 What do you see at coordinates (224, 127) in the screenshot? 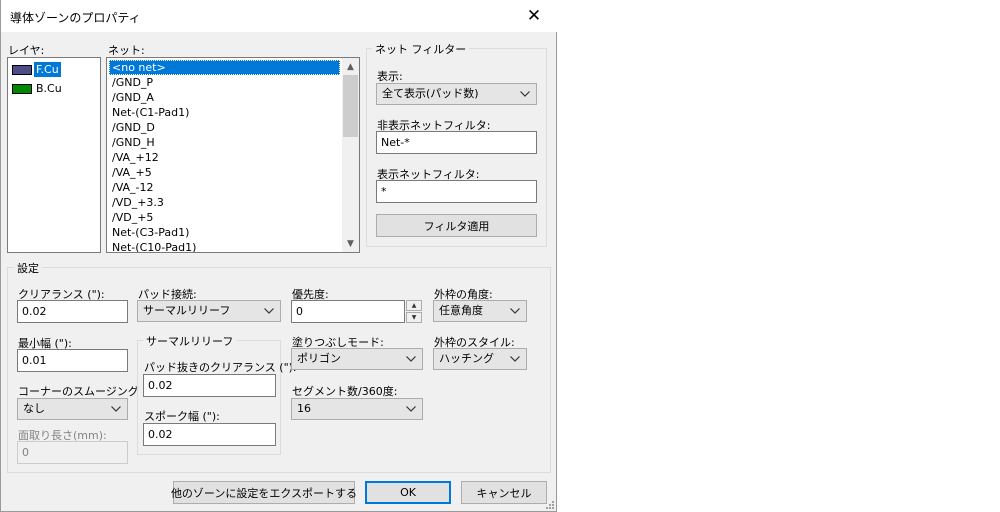
I see `net-list-item: /GND_D` at bounding box center [224, 127].